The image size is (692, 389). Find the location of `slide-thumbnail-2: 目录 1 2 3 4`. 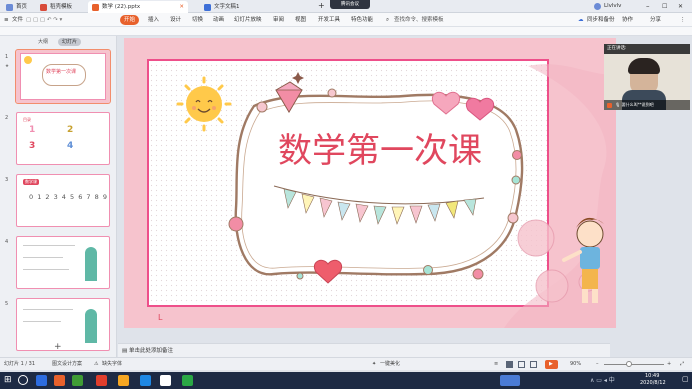

slide-thumbnail-2: 目录 1 2 3 4 is located at coordinates (63, 138).